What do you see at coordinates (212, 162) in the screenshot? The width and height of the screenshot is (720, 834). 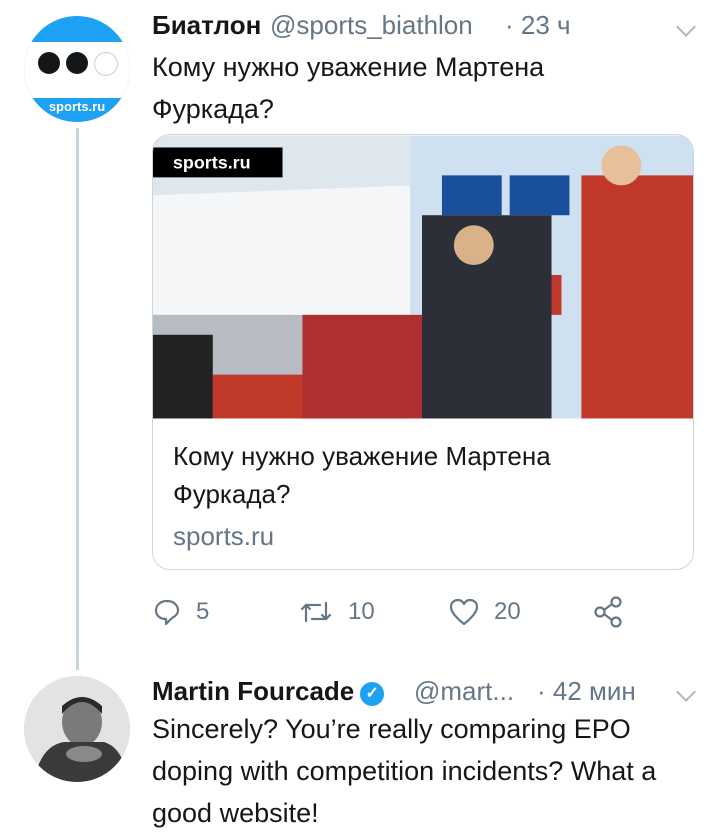 I see `card-watermark: sports.ru` at bounding box center [212, 162].